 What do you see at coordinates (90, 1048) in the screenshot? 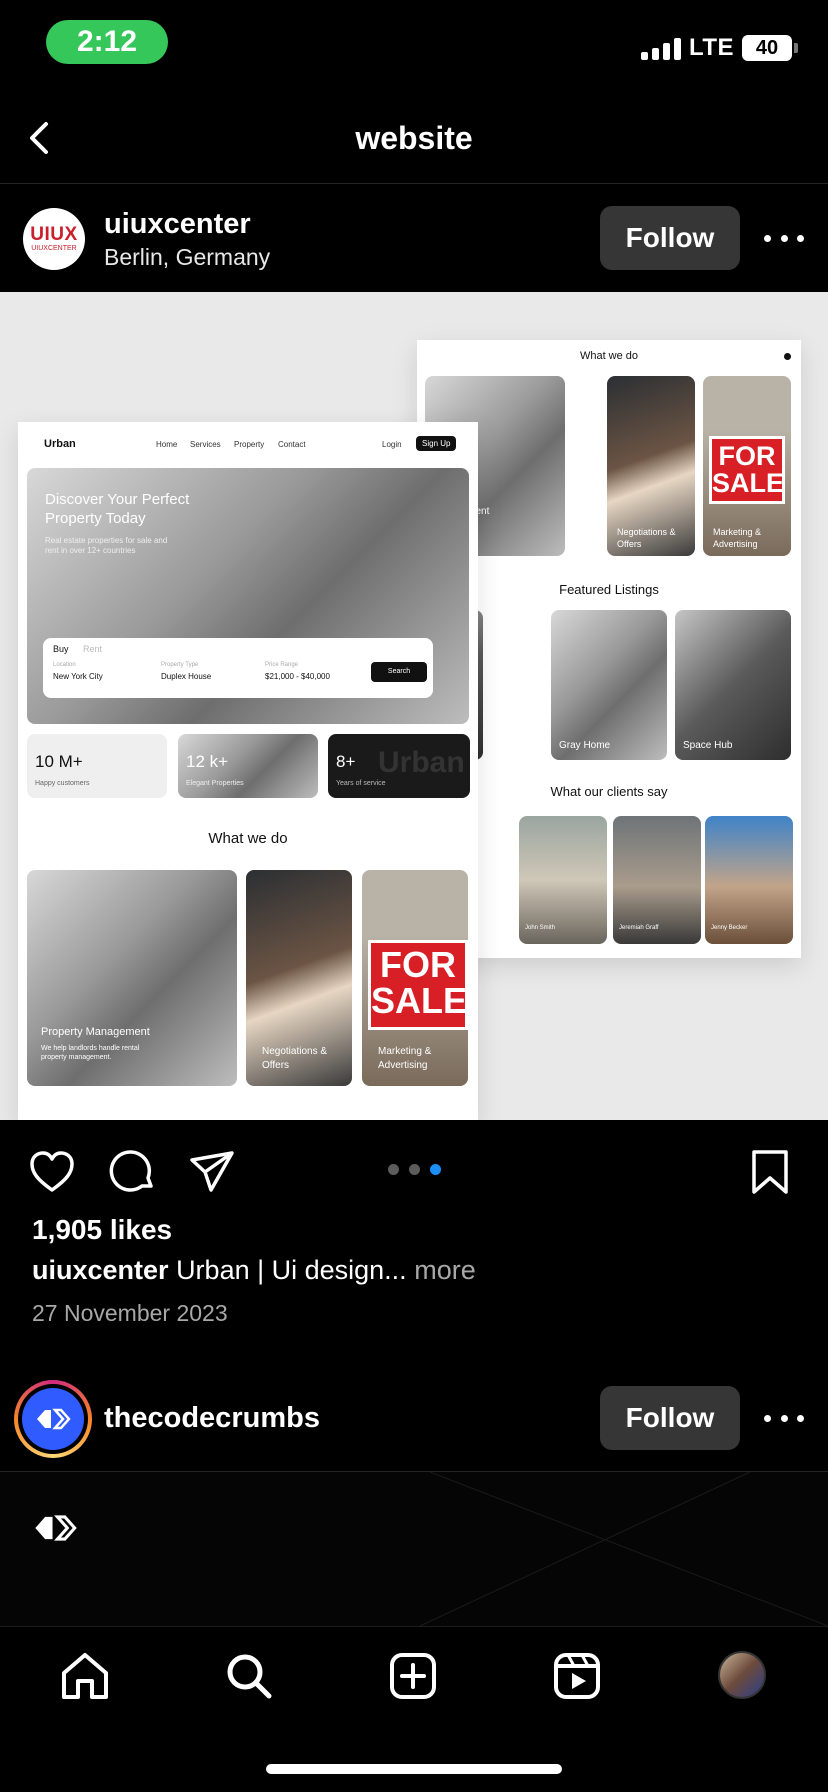
I see `front-tile1-sub1: We help landlords handle rental` at bounding box center [90, 1048].